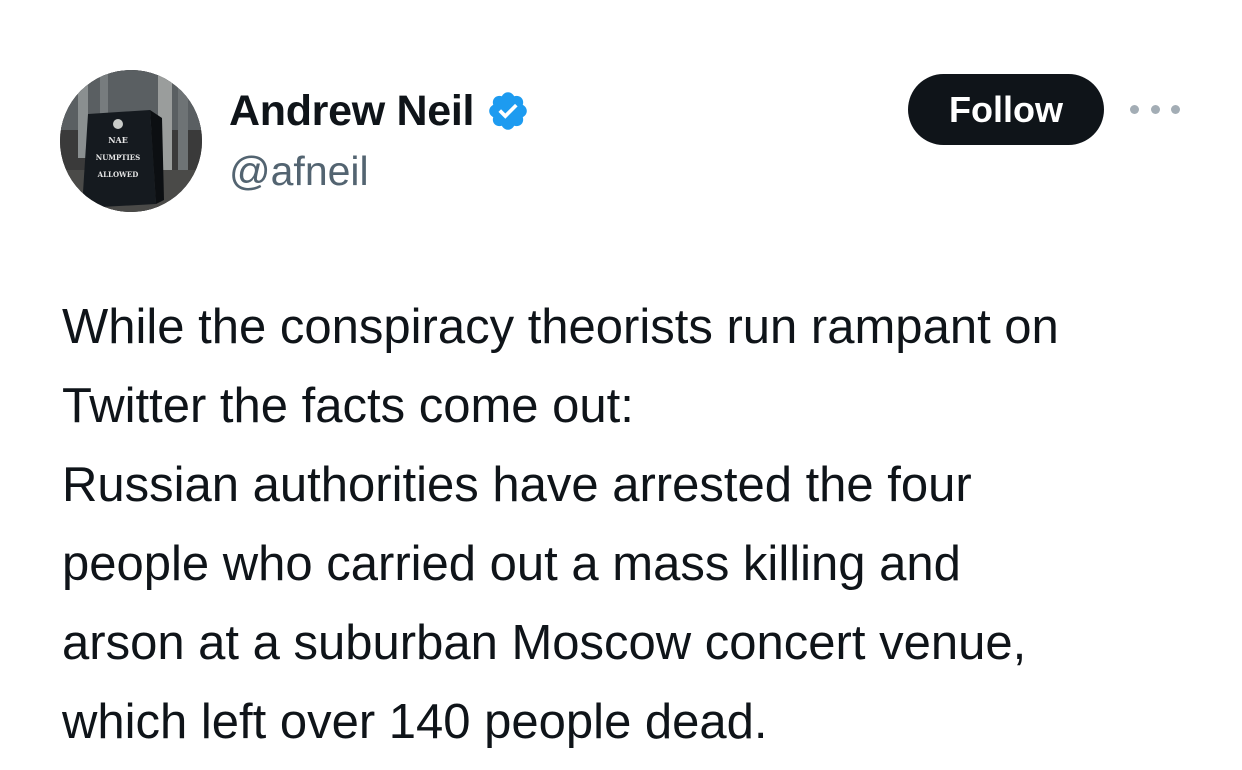 This screenshot has width=1242, height=770. What do you see at coordinates (352, 111) in the screenshot?
I see `author-display-name: Andrew Neil` at bounding box center [352, 111].